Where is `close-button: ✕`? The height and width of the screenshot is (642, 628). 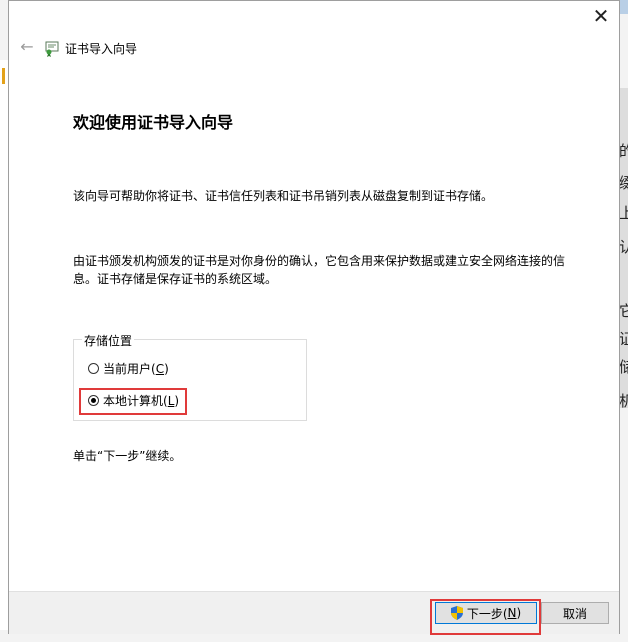 close-button: ✕ is located at coordinates (601, 16).